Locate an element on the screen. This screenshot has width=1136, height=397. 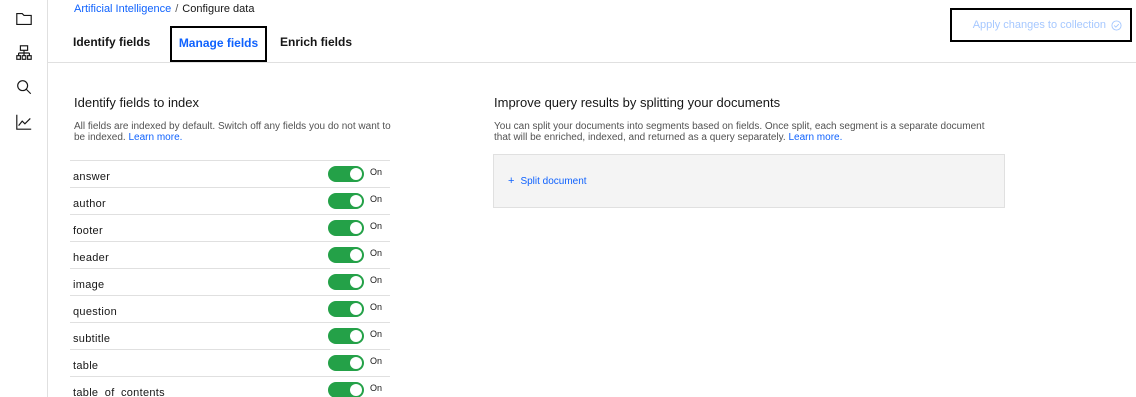
apply-changes-button: Apply changes to collection is located at coordinates (1041, 25).